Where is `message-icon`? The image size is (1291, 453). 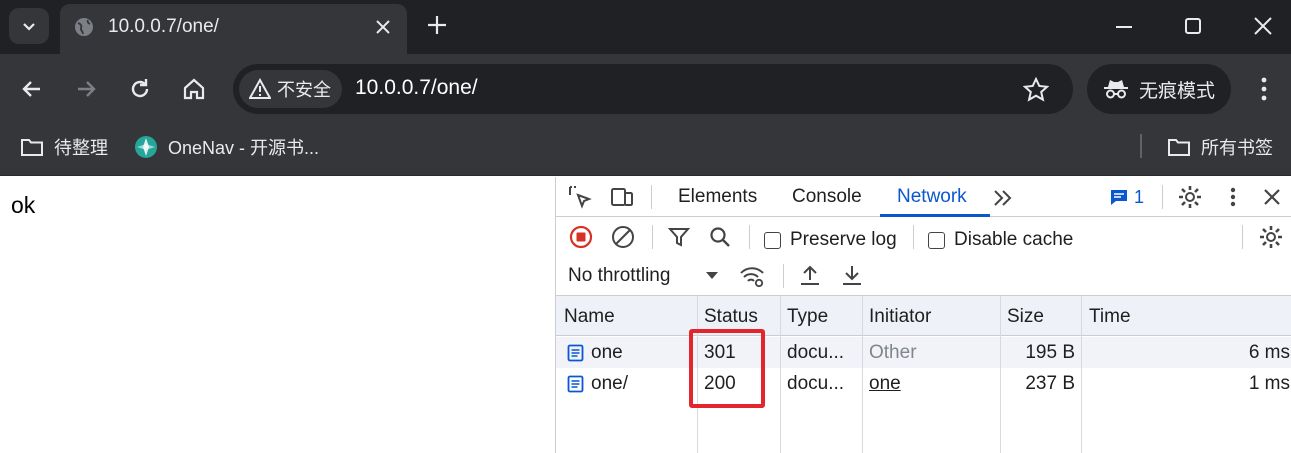
message-icon is located at coordinates (1119, 197).